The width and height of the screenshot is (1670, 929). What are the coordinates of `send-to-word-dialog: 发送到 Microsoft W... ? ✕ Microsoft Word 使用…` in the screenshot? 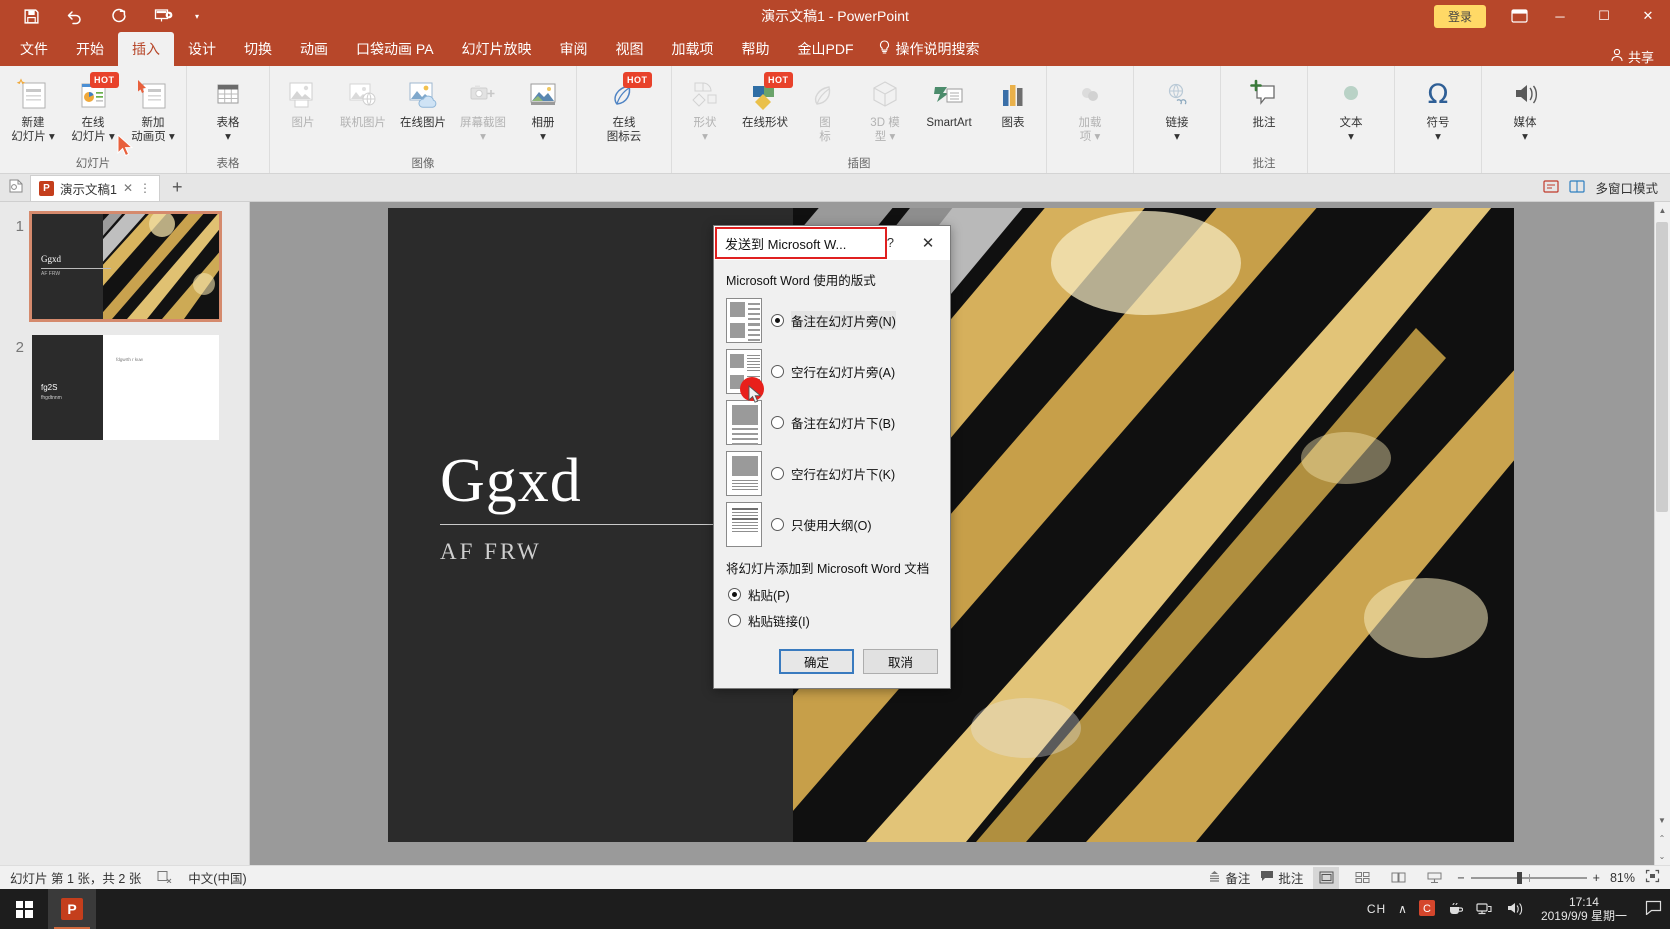 It's located at (832, 457).